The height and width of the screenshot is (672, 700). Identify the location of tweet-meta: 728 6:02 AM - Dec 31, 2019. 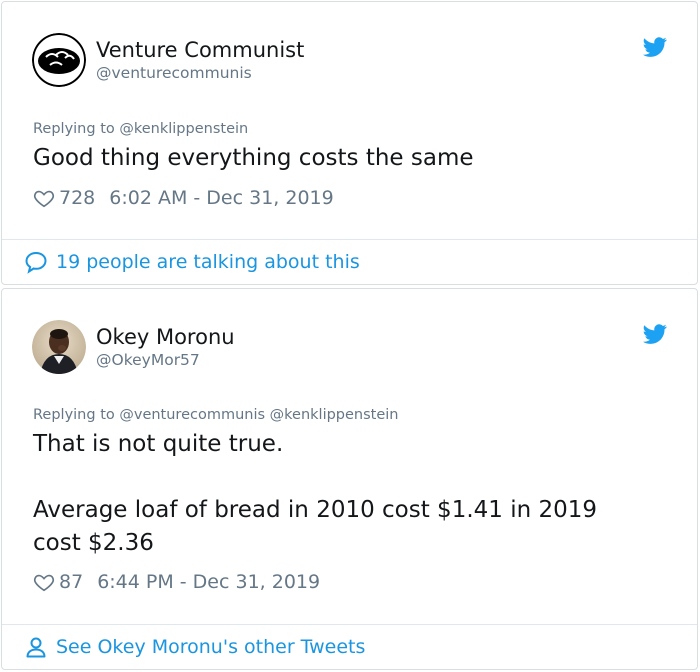
(183, 198).